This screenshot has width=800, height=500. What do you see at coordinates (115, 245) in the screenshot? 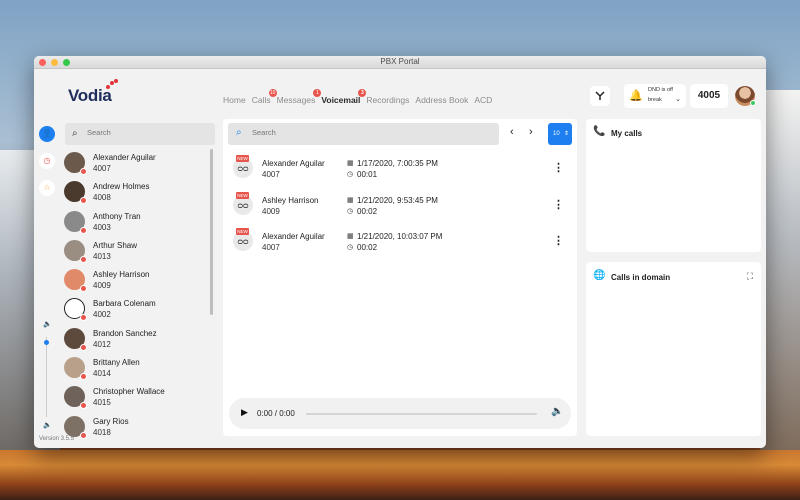
I see `contact-name: Arthur Shaw` at bounding box center [115, 245].